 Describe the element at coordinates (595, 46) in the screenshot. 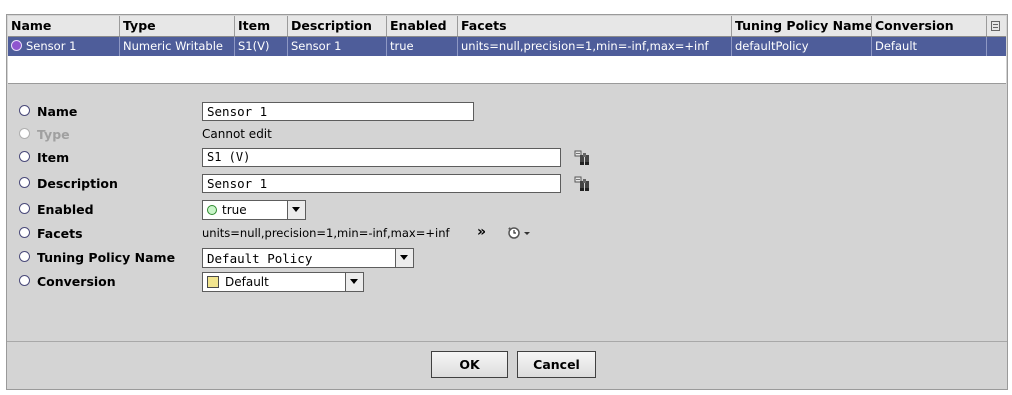

I see `cell-facets: units=null,precision=1,min=-inf,max=+inf` at that location.